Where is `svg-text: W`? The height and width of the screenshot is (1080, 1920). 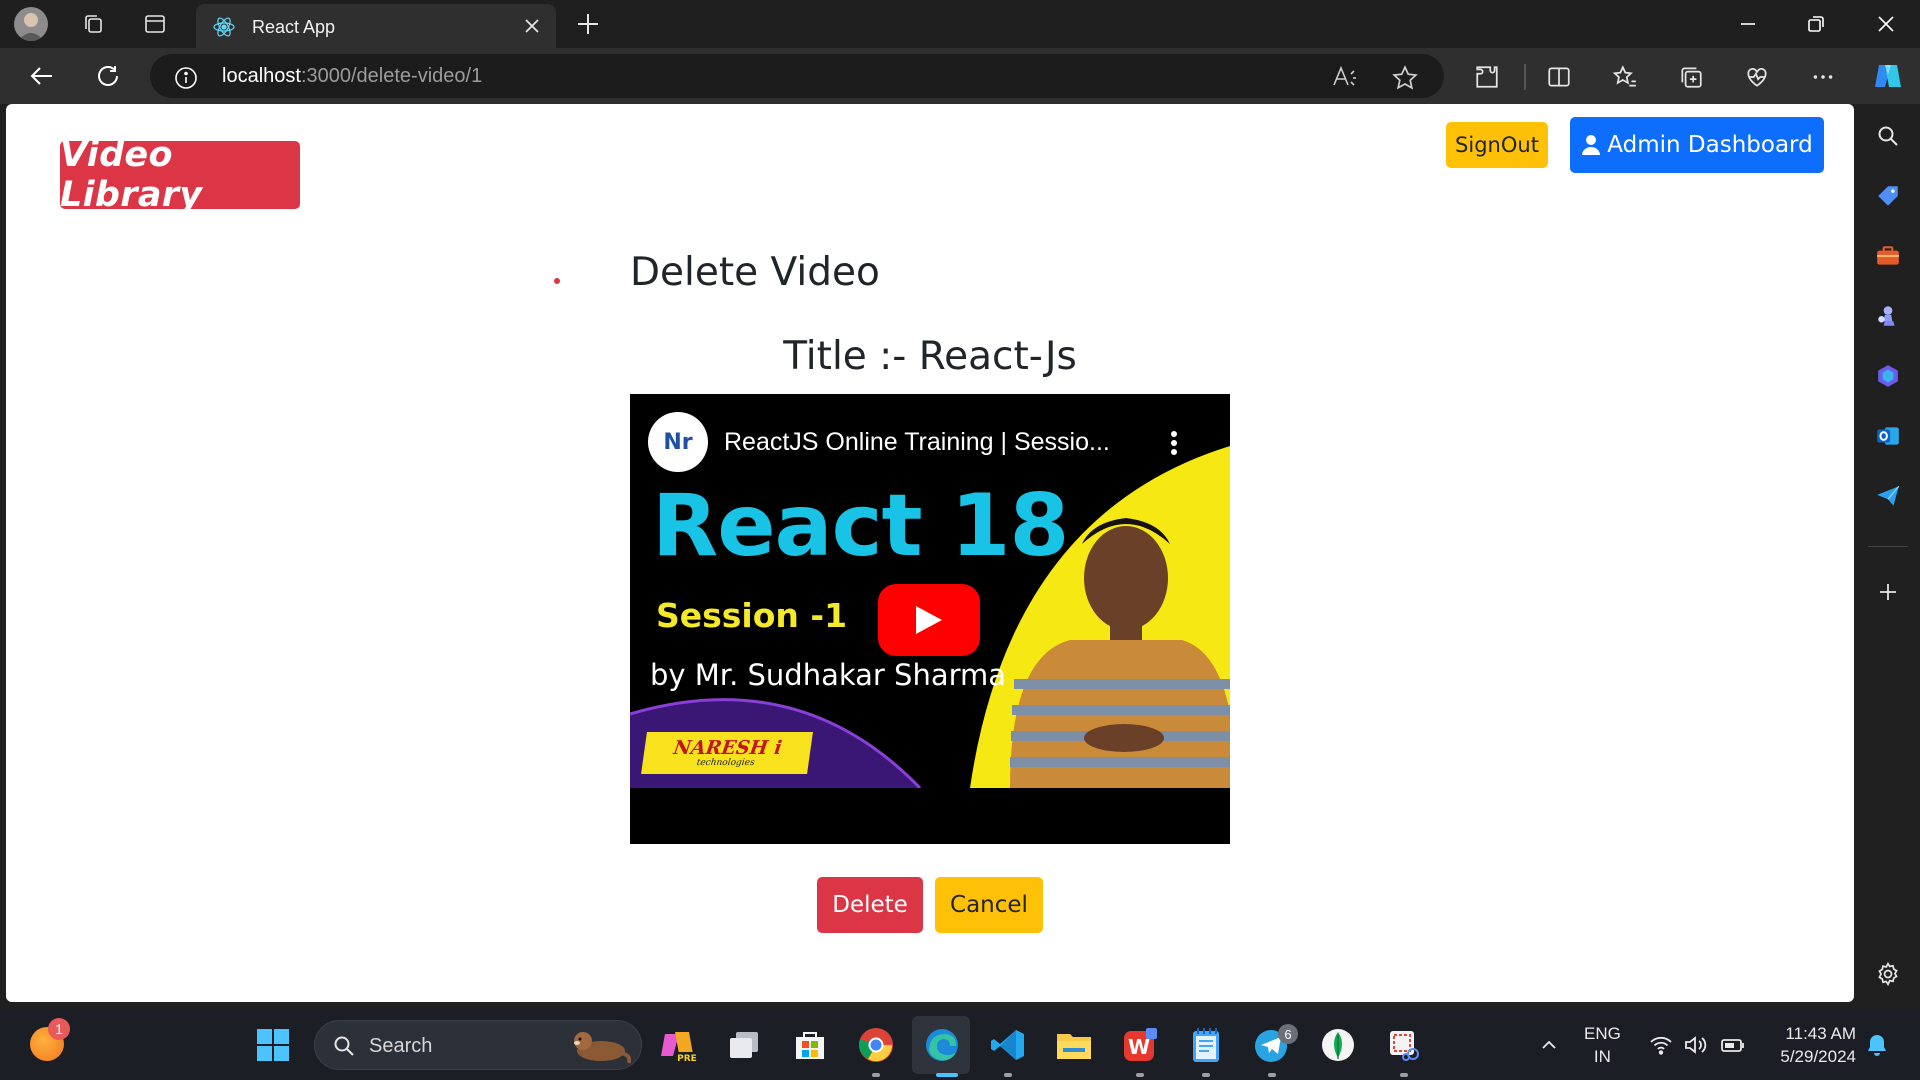 svg-text: W is located at coordinates (1139, 1047).